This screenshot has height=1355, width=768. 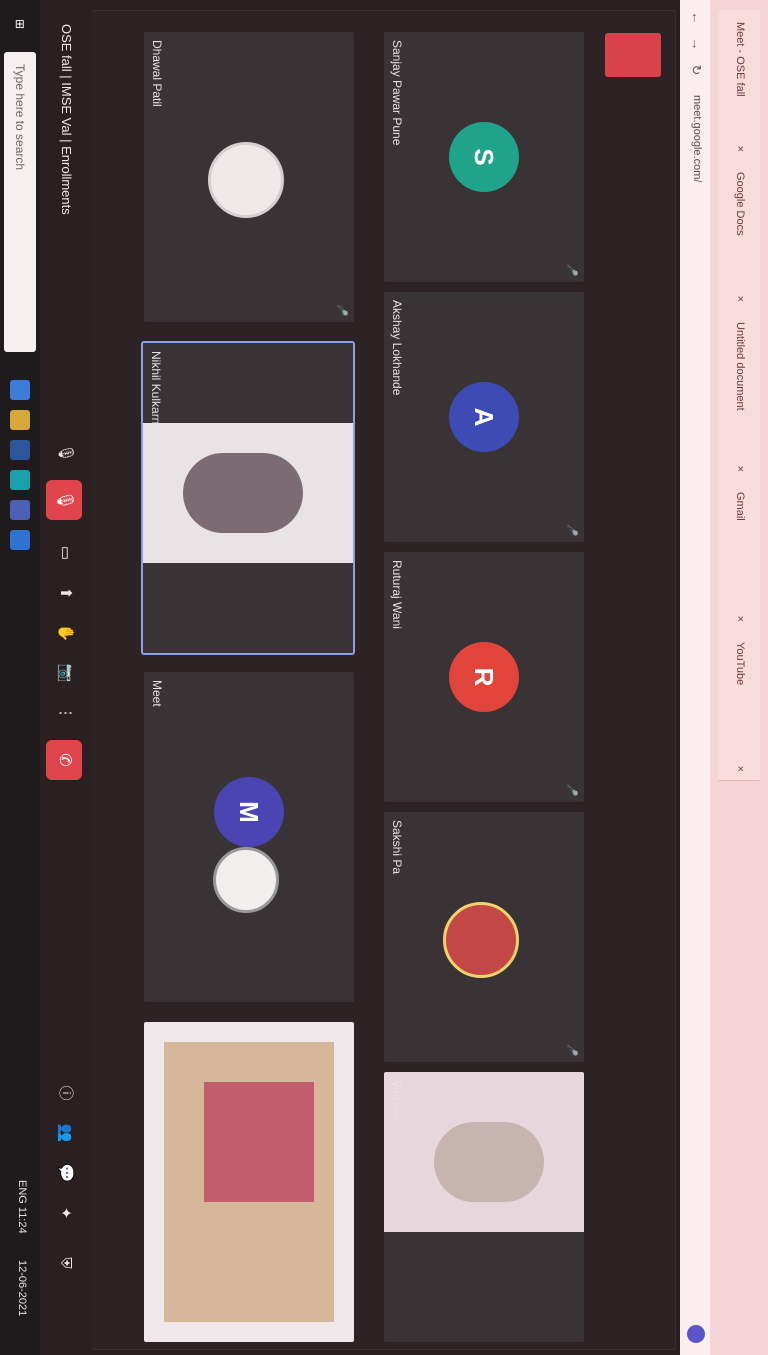 What do you see at coordinates (65, 1133) in the screenshot?
I see `people-icon: 👥` at bounding box center [65, 1133].